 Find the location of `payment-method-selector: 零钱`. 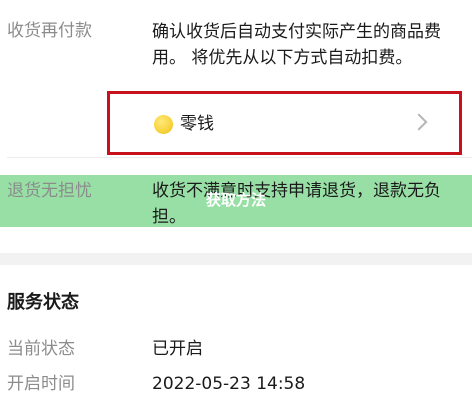

payment-method-selector: 零钱 is located at coordinates (284, 123).